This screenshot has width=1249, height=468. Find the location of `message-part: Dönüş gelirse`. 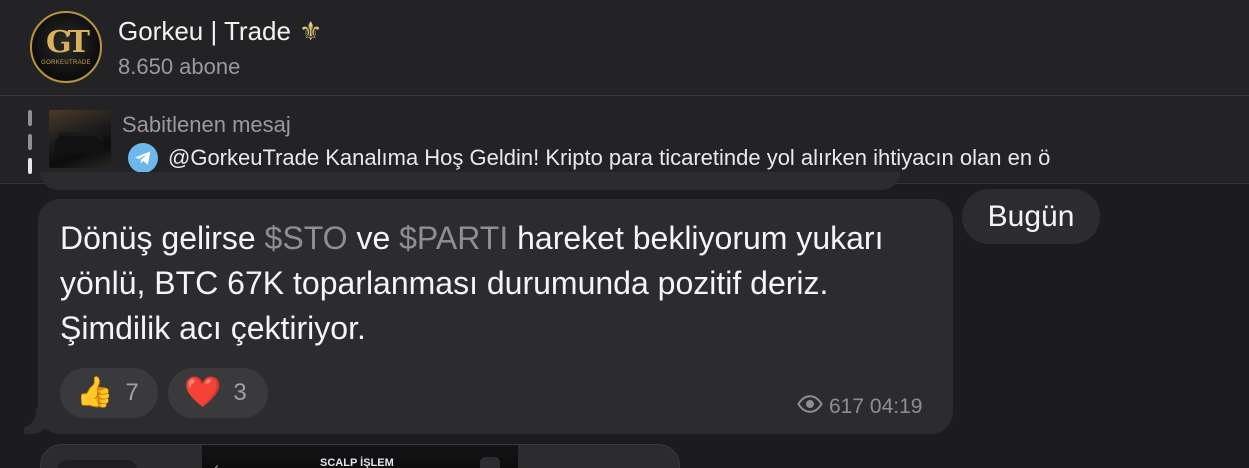

message-part: Dönüş gelirse is located at coordinates (162, 238).